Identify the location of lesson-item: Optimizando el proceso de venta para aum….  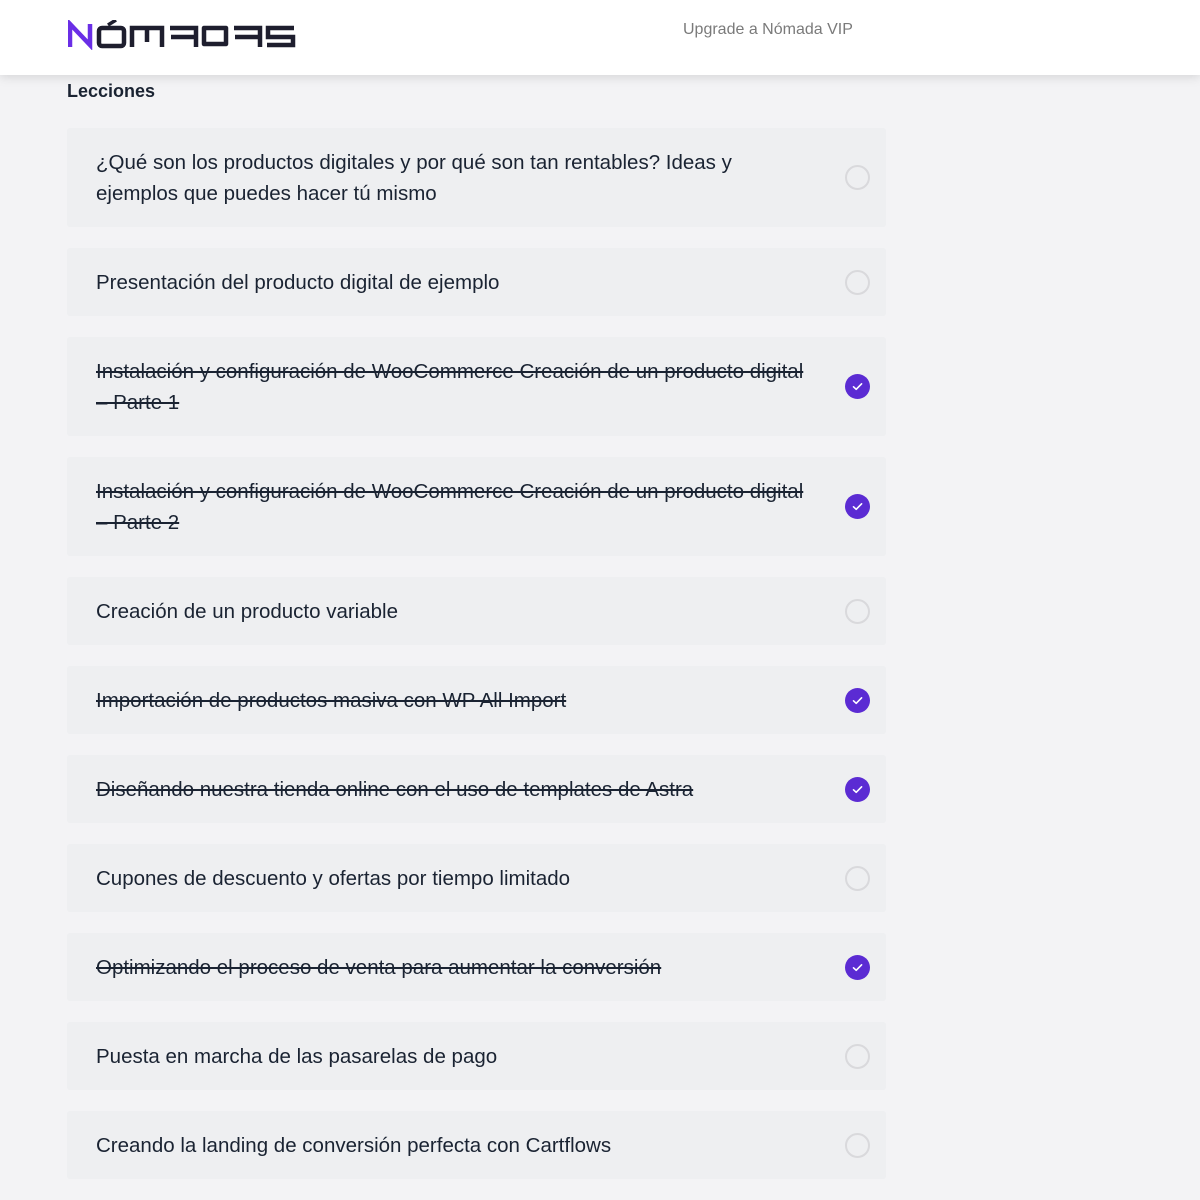
(476, 967).